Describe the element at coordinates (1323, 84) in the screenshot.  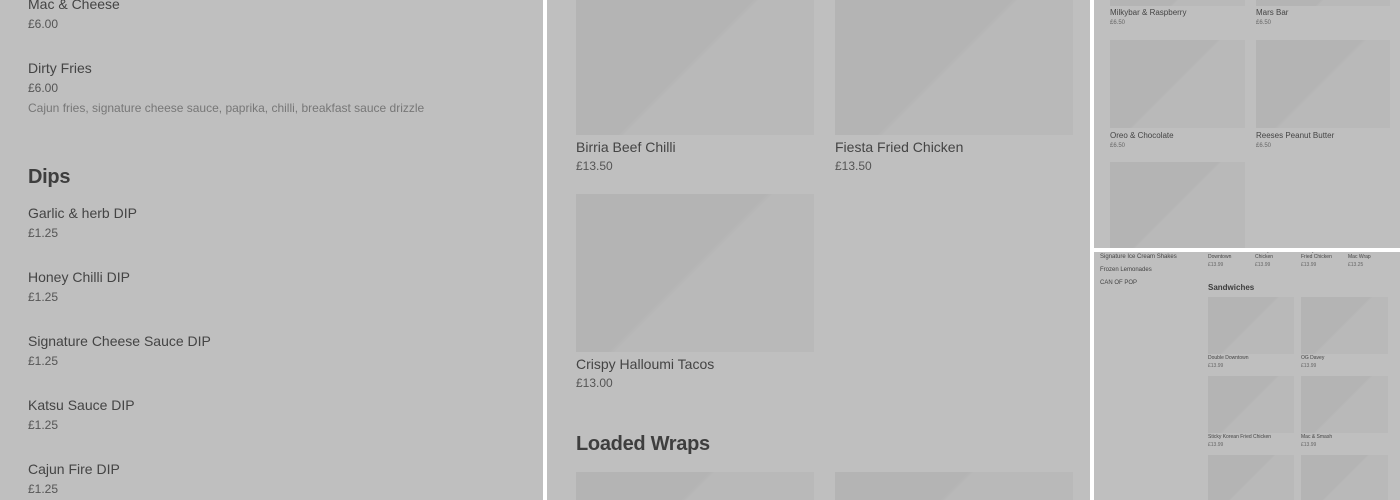
I see `card-image-reeses` at that location.